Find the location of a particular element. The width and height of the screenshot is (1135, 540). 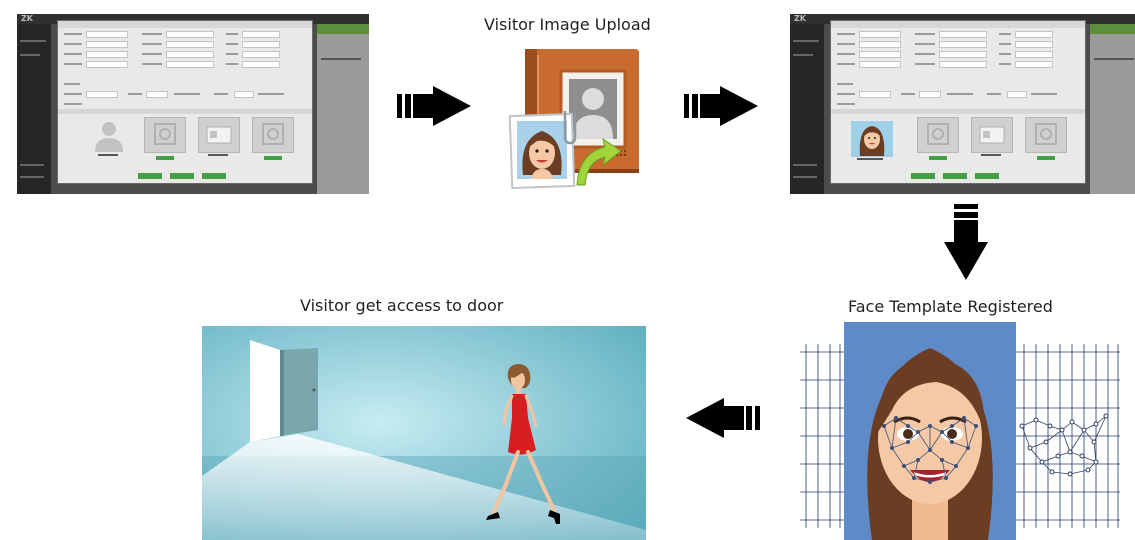

caption-visitor-access-door: Visitor get access to door is located at coordinates (402, 305).